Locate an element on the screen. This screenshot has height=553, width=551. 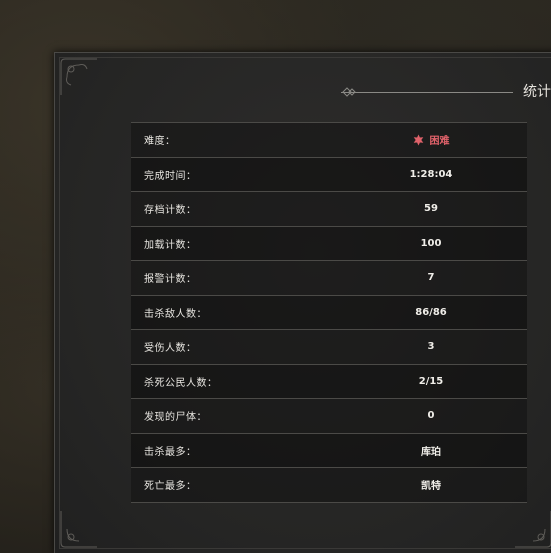
stat-row-alarms: 报警计数： 7 is located at coordinates (329, 277).